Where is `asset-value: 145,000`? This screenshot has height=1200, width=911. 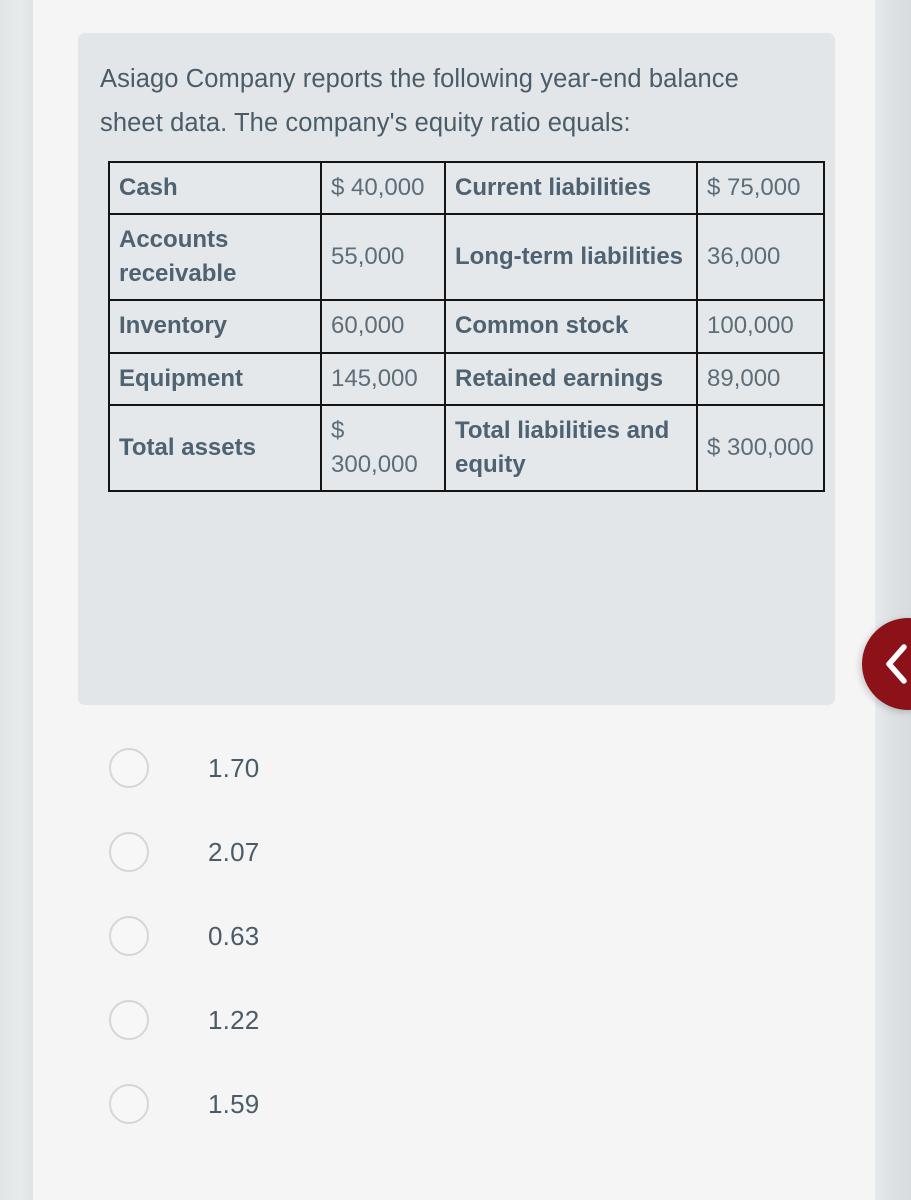 asset-value: 145,000 is located at coordinates (383, 378).